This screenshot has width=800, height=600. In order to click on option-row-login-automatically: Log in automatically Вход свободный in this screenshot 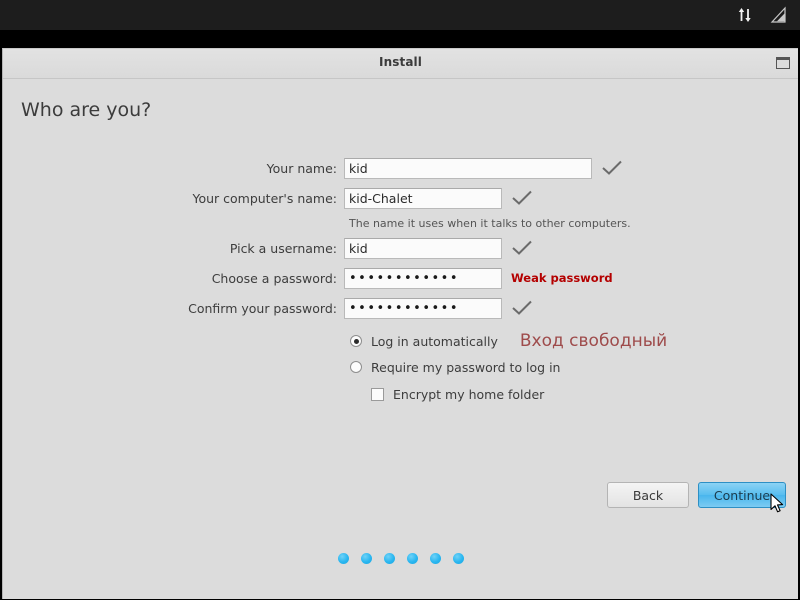, I will do `click(574, 341)`.